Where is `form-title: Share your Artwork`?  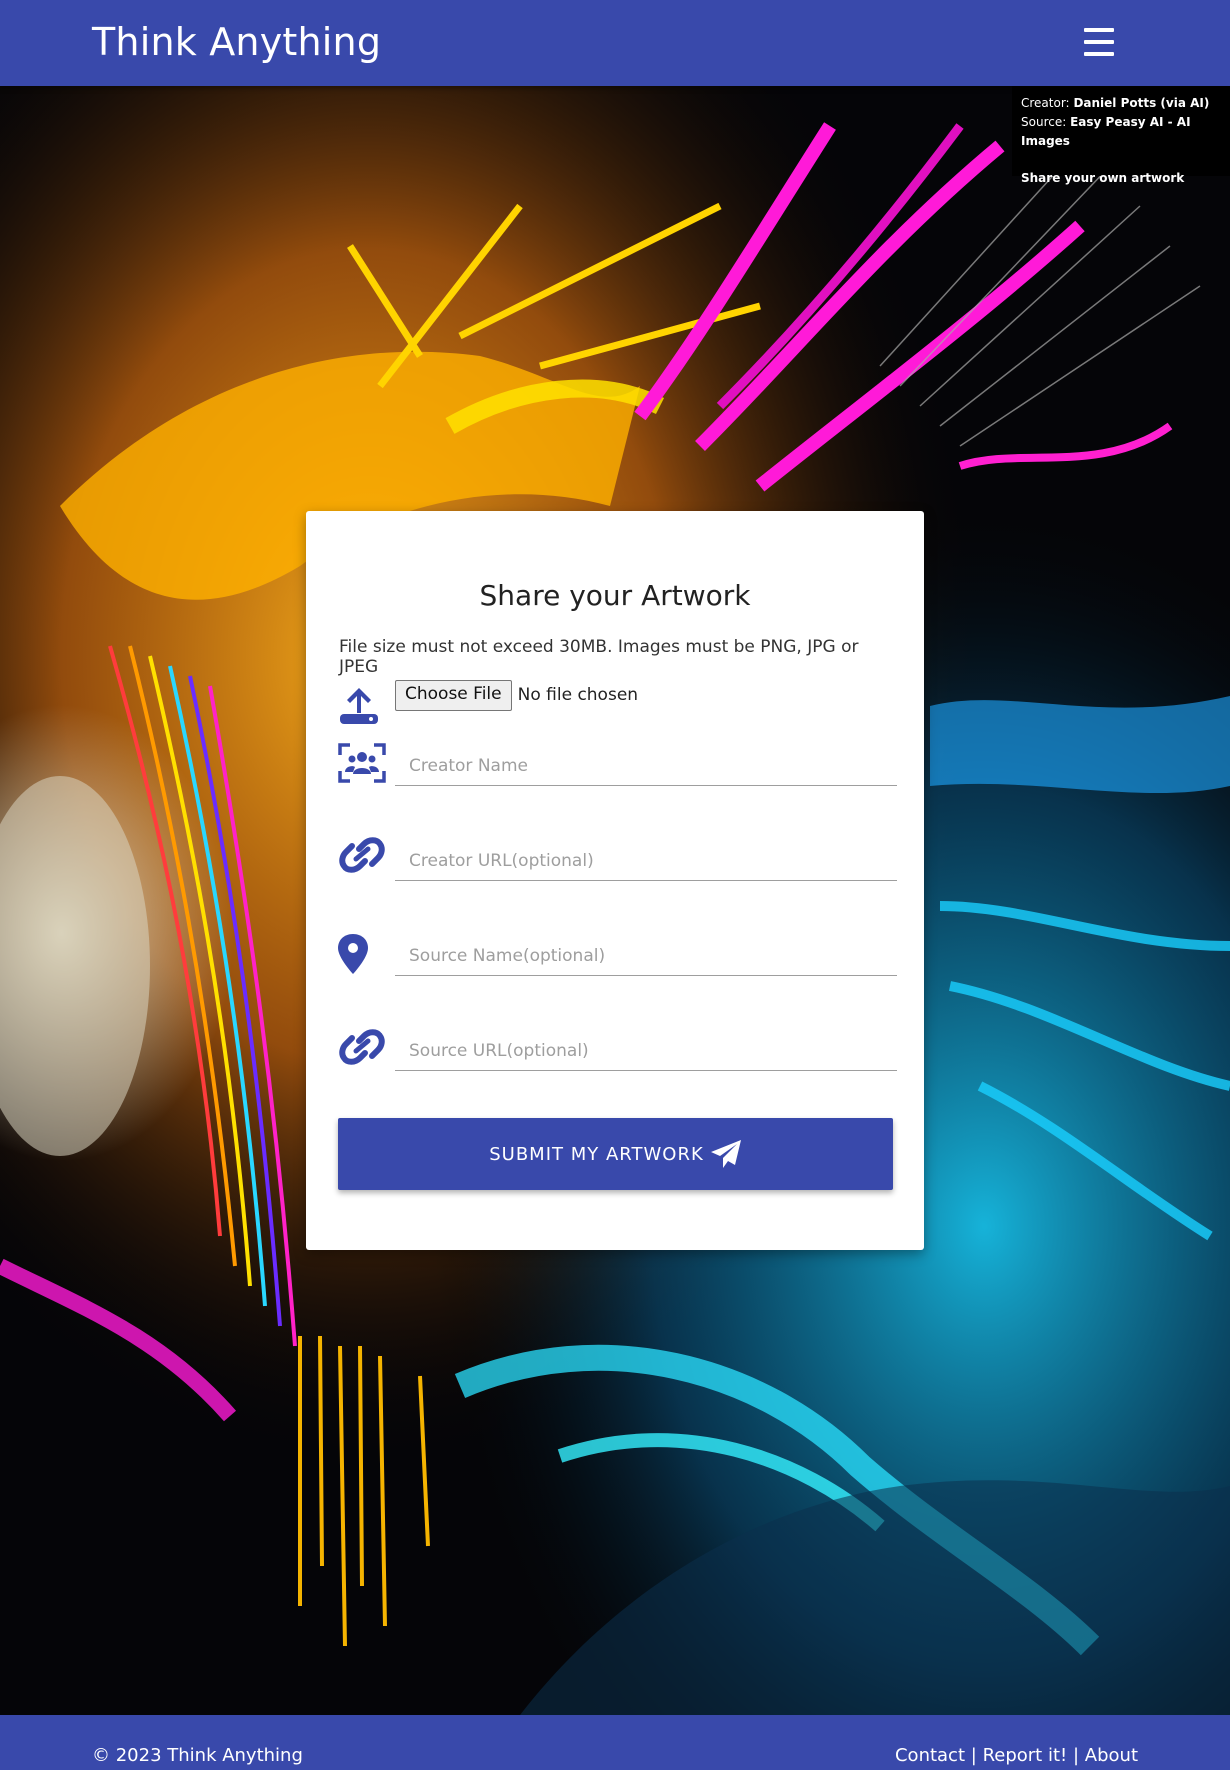
form-title: Share your Artwork is located at coordinates (615, 595).